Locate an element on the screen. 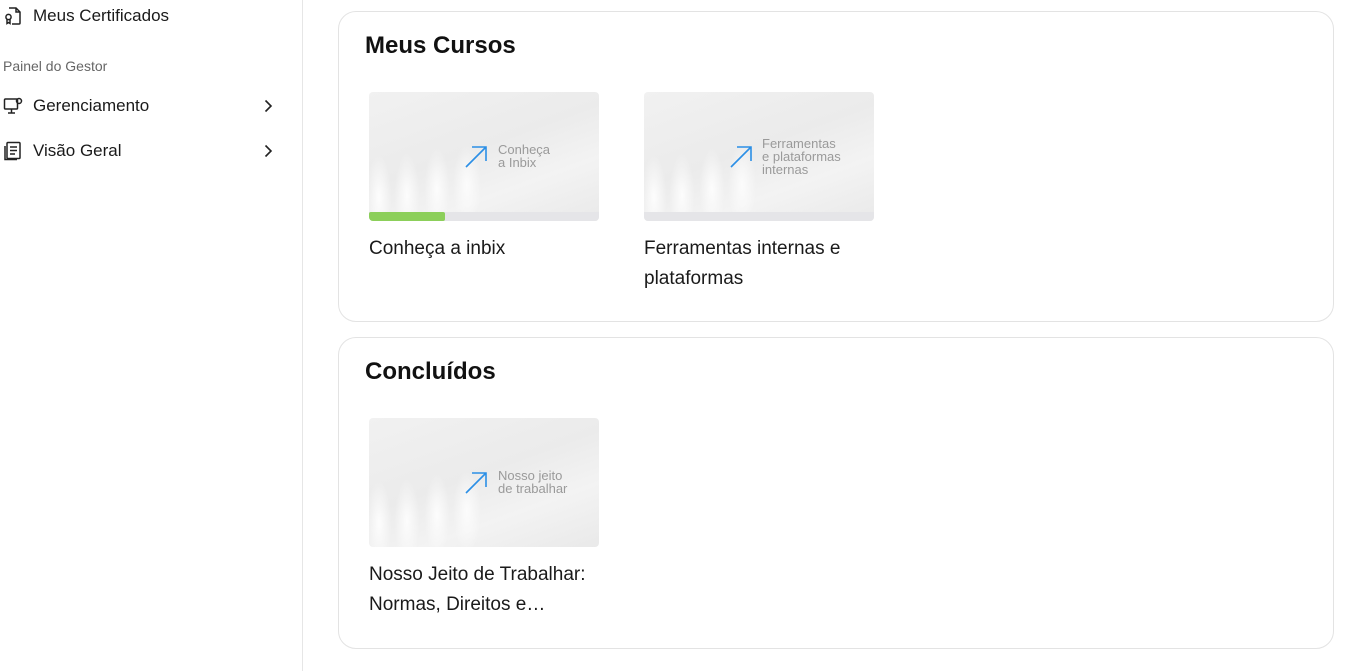  sidebar-item-certificates: Meus Certificados is located at coordinates (145, 16).